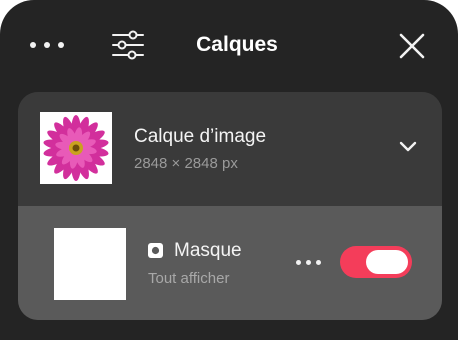  Describe the element at coordinates (408, 147) in the screenshot. I see `chevron-down-icon` at that location.